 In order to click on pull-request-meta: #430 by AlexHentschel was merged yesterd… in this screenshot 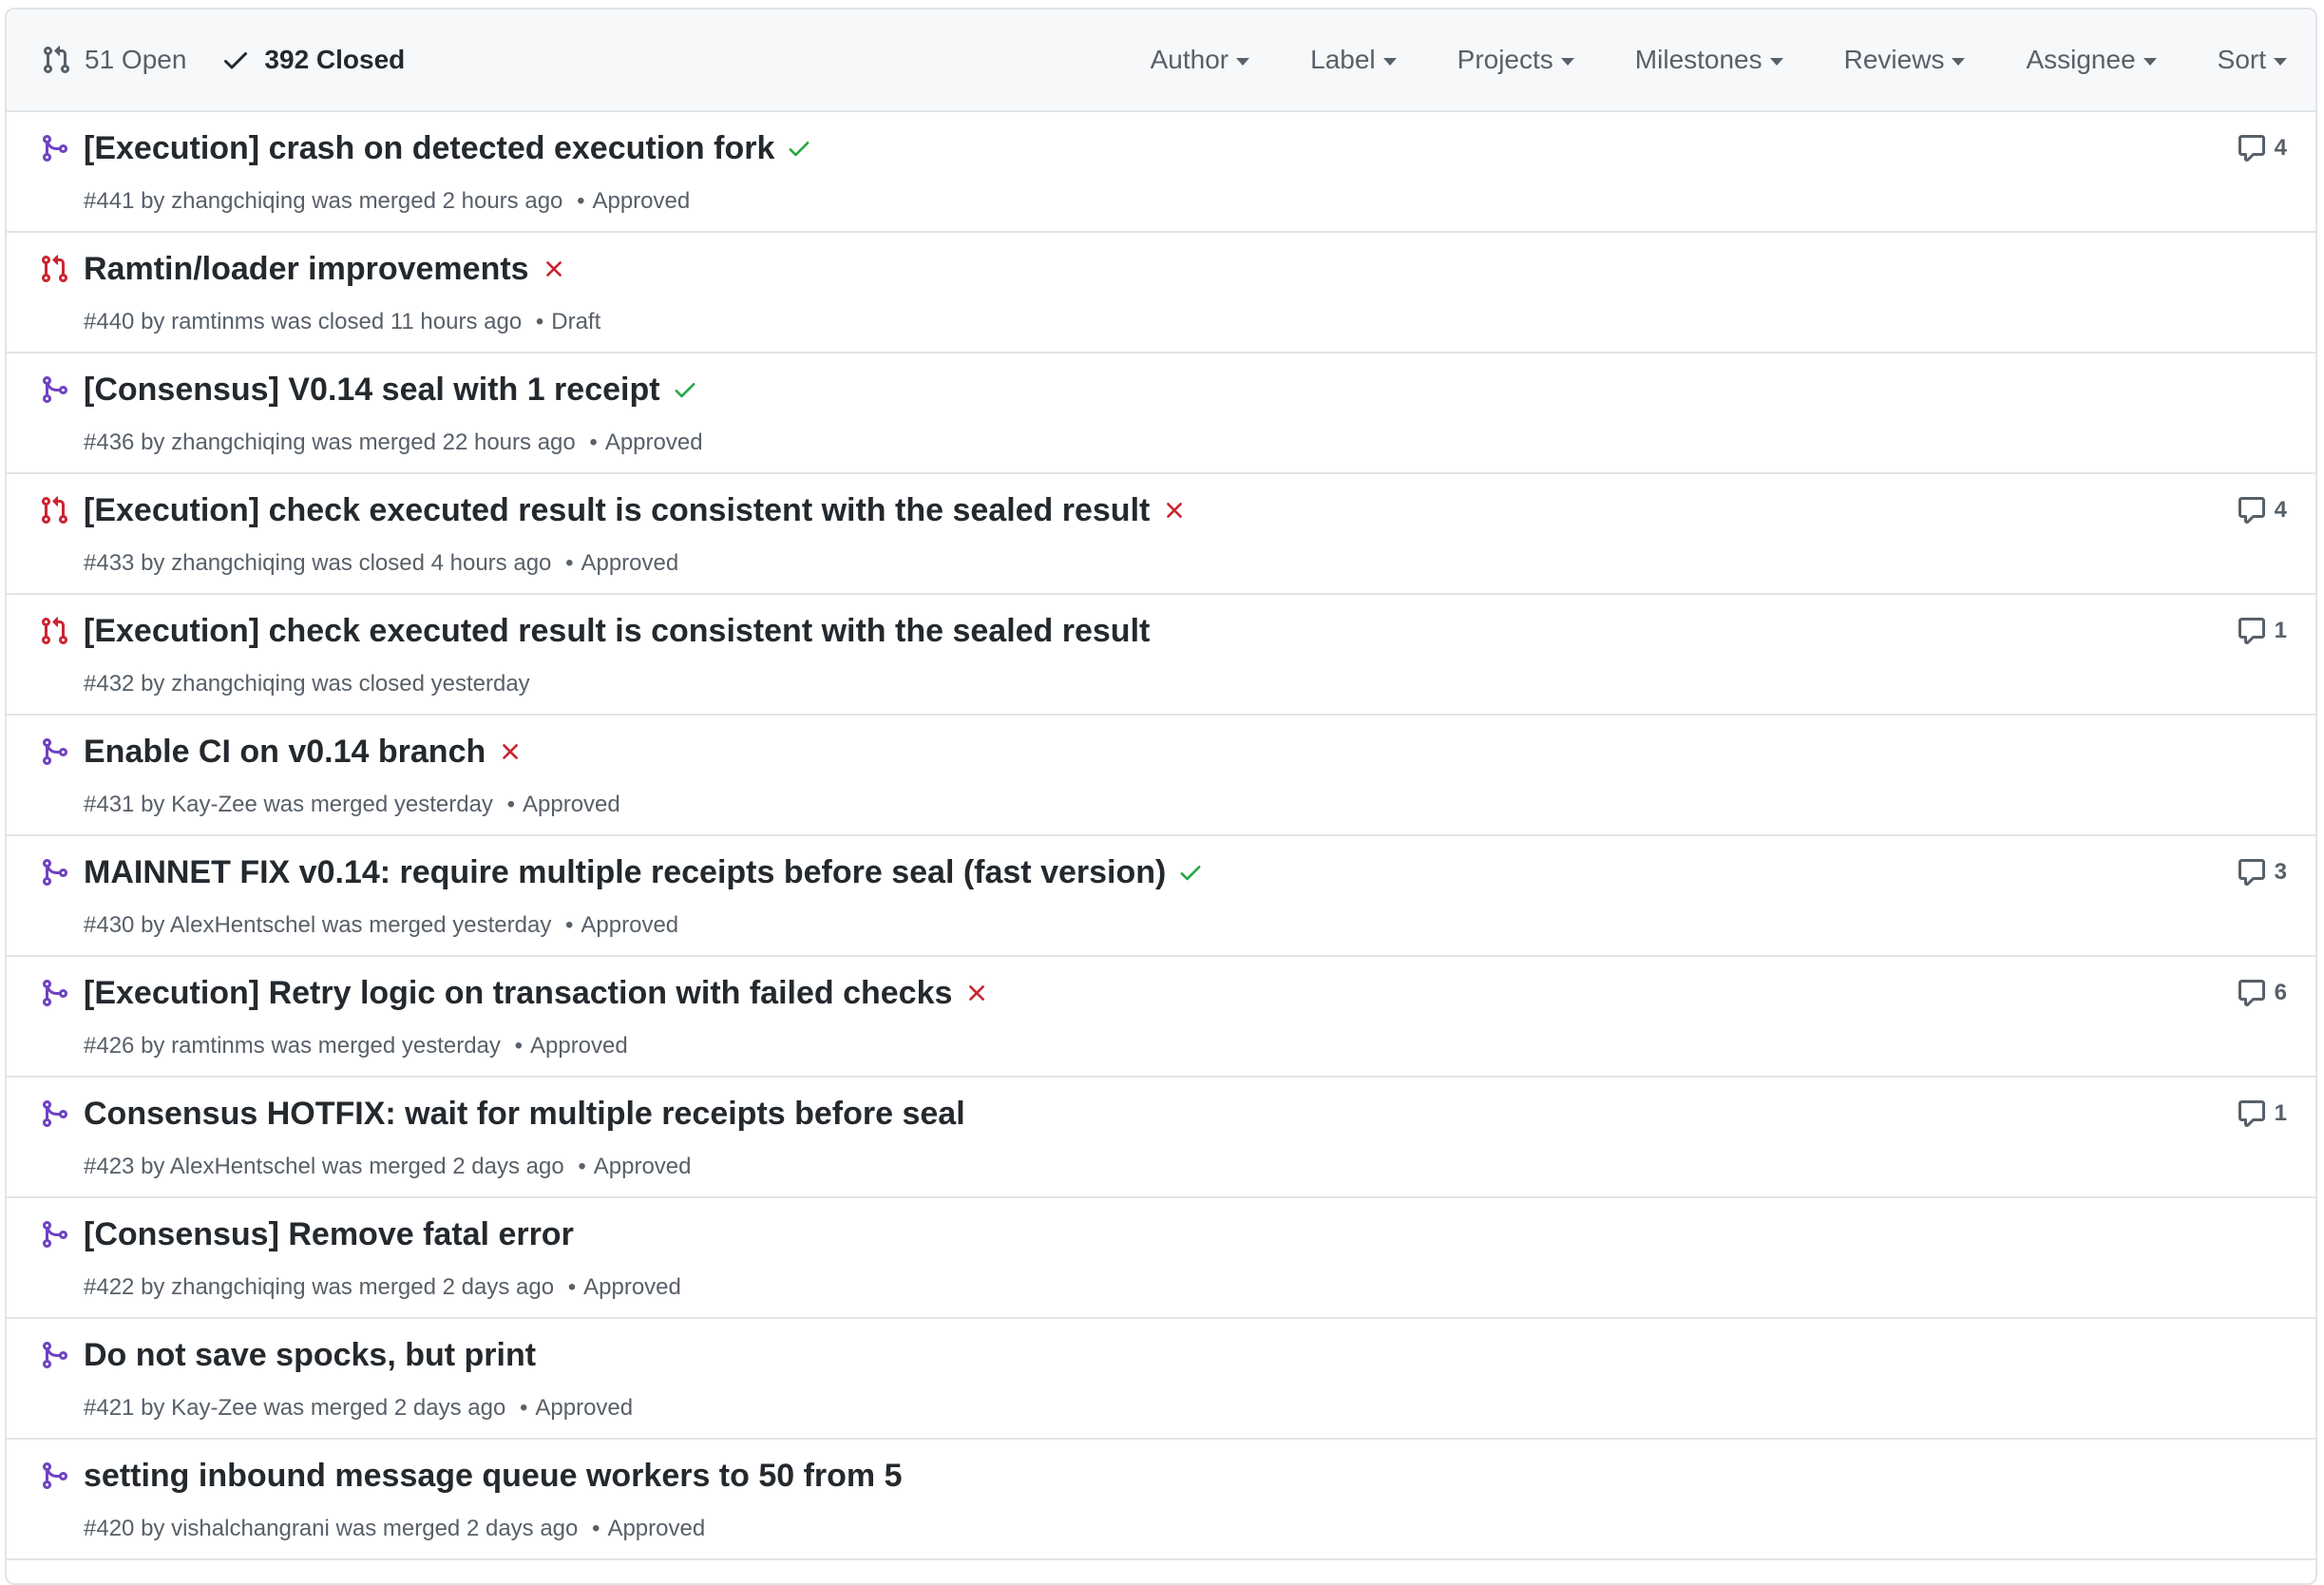, I will do `click(381, 926)`.